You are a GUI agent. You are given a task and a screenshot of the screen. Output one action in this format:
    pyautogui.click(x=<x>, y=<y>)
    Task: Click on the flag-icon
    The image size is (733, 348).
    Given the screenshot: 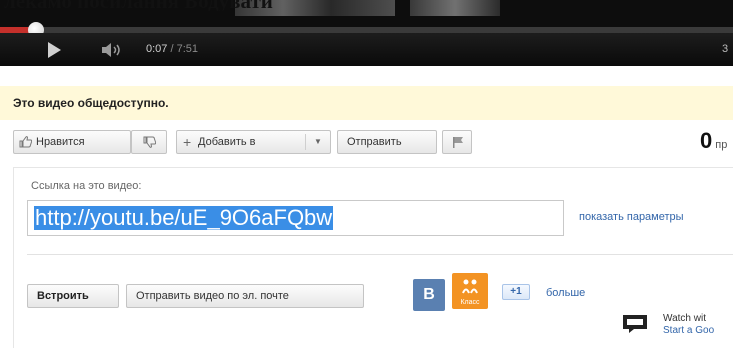 What is the action you would take?
    pyautogui.click(x=458, y=142)
    